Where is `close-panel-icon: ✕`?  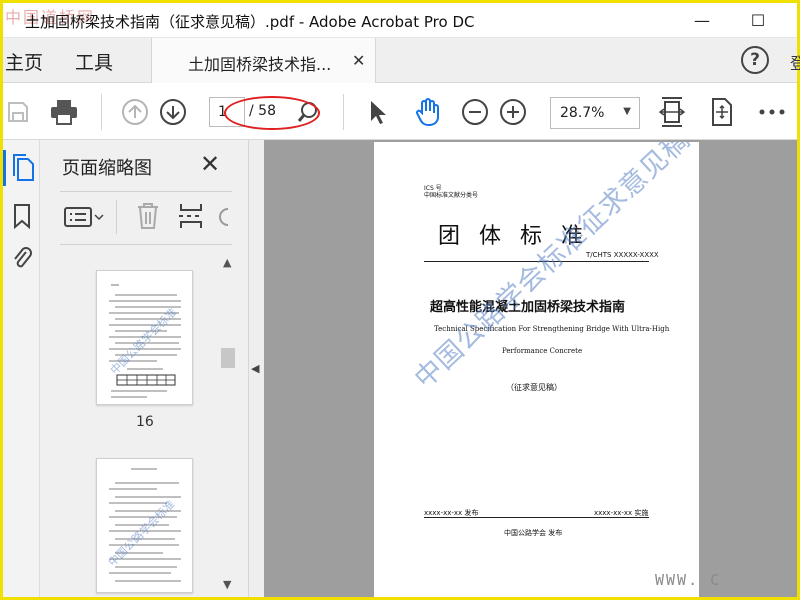 close-panel-icon: ✕ is located at coordinates (210, 164).